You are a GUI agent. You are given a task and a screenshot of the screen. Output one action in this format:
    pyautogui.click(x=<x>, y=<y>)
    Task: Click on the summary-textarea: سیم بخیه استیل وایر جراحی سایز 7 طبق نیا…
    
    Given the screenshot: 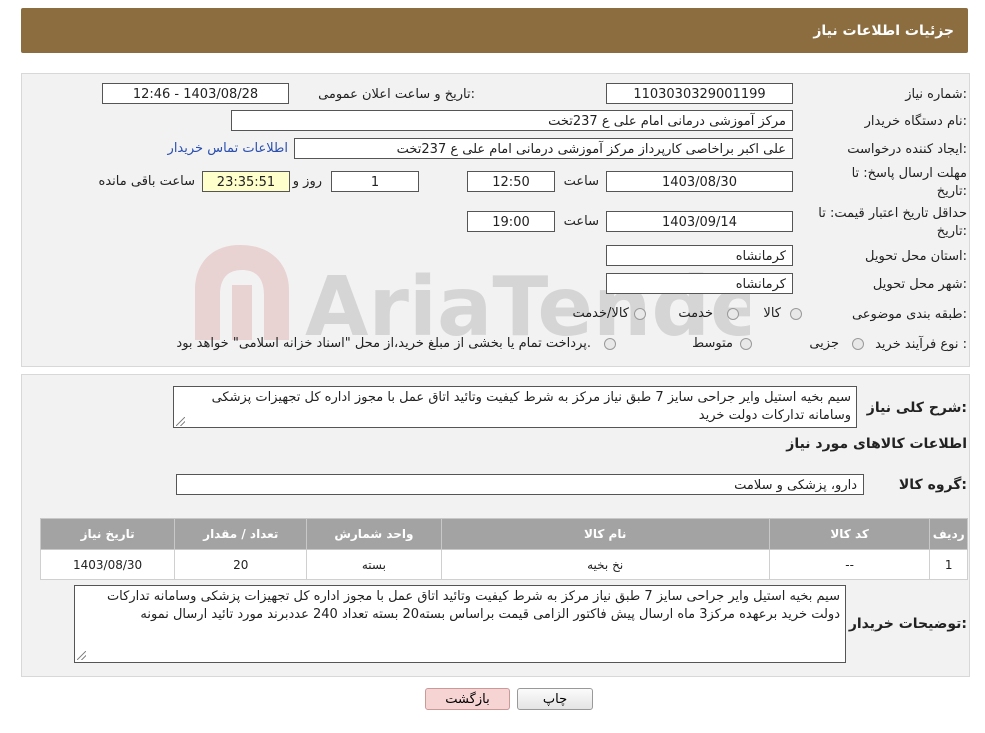 What is the action you would take?
    pyautogui.click(x=515, y=407)
    